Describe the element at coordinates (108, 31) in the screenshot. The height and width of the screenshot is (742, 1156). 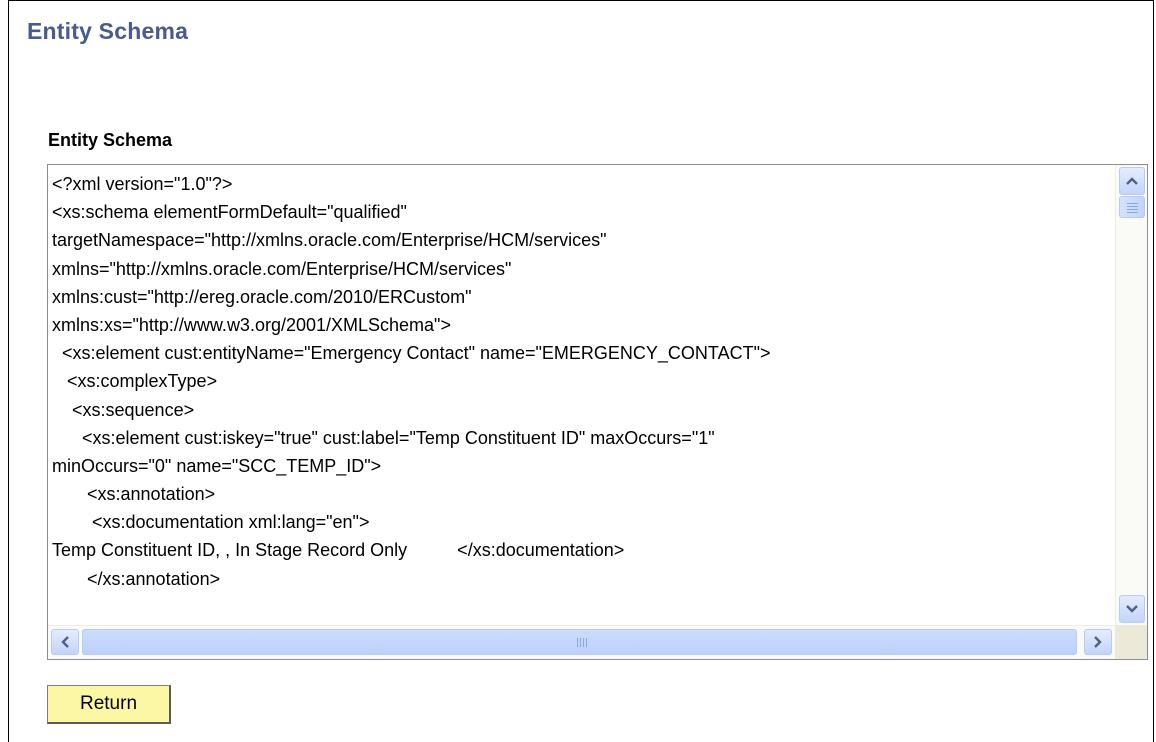
I see `page-title: Entity Schema` at that location.